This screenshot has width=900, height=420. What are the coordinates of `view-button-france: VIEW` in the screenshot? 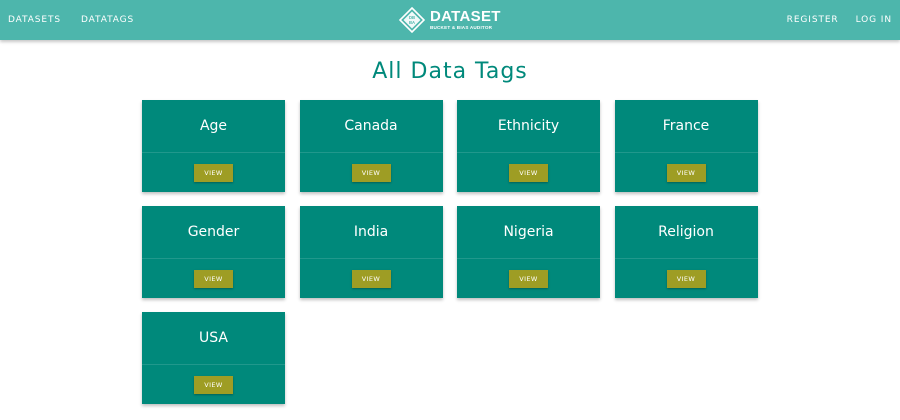 It's located at (686, 172).